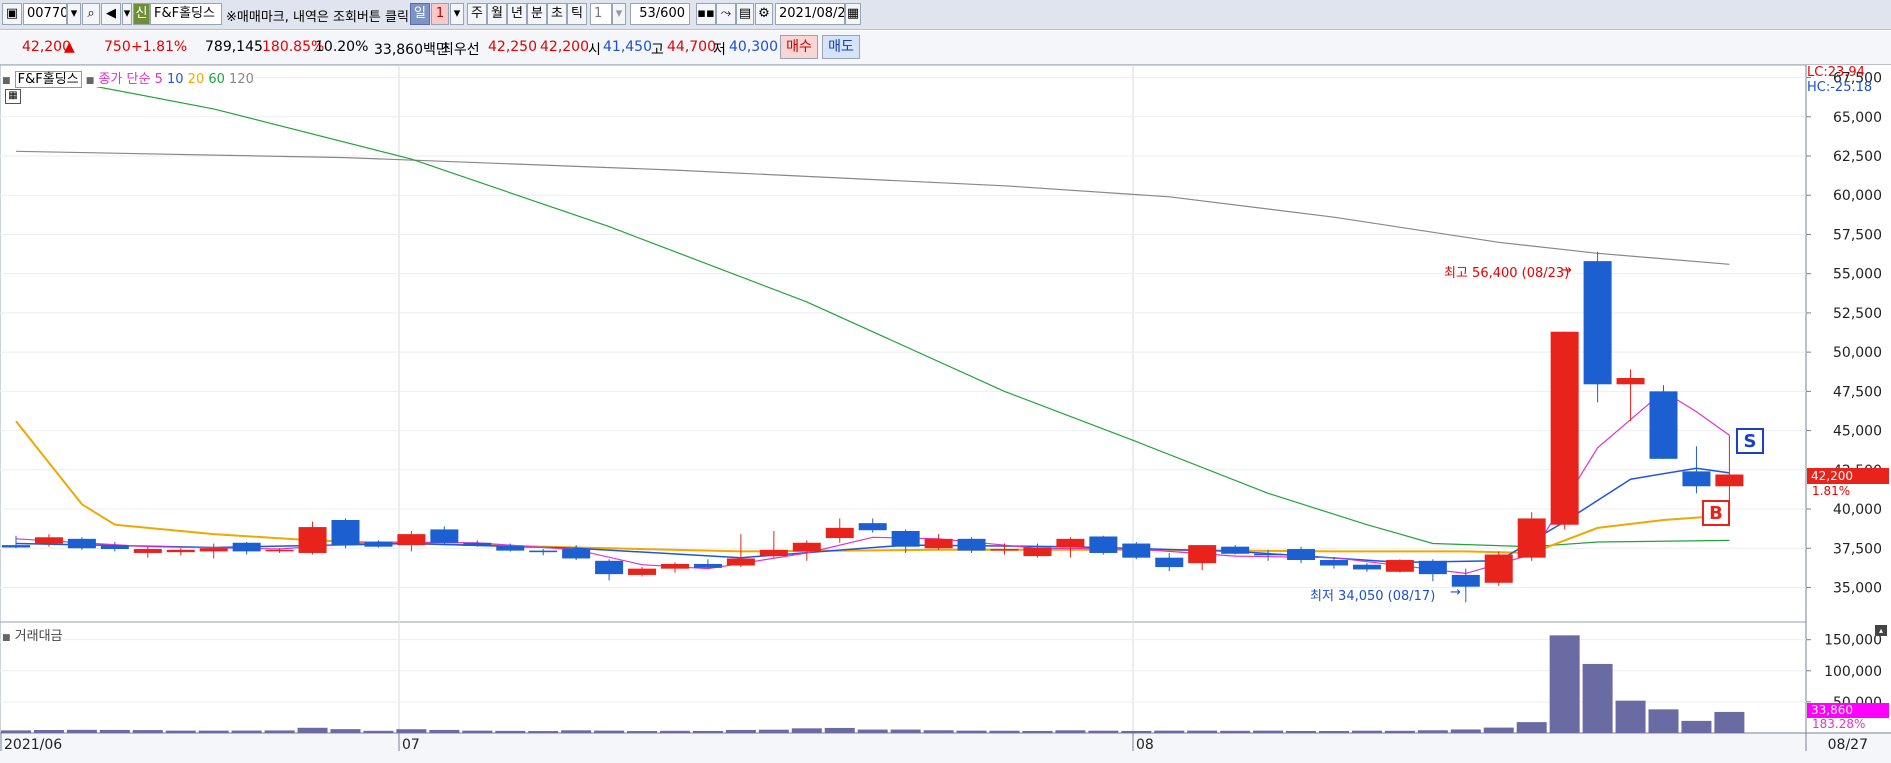 The width and height of the screenshot is (1891, 763). I want to click on tab-day: 일, so click(420, 14).